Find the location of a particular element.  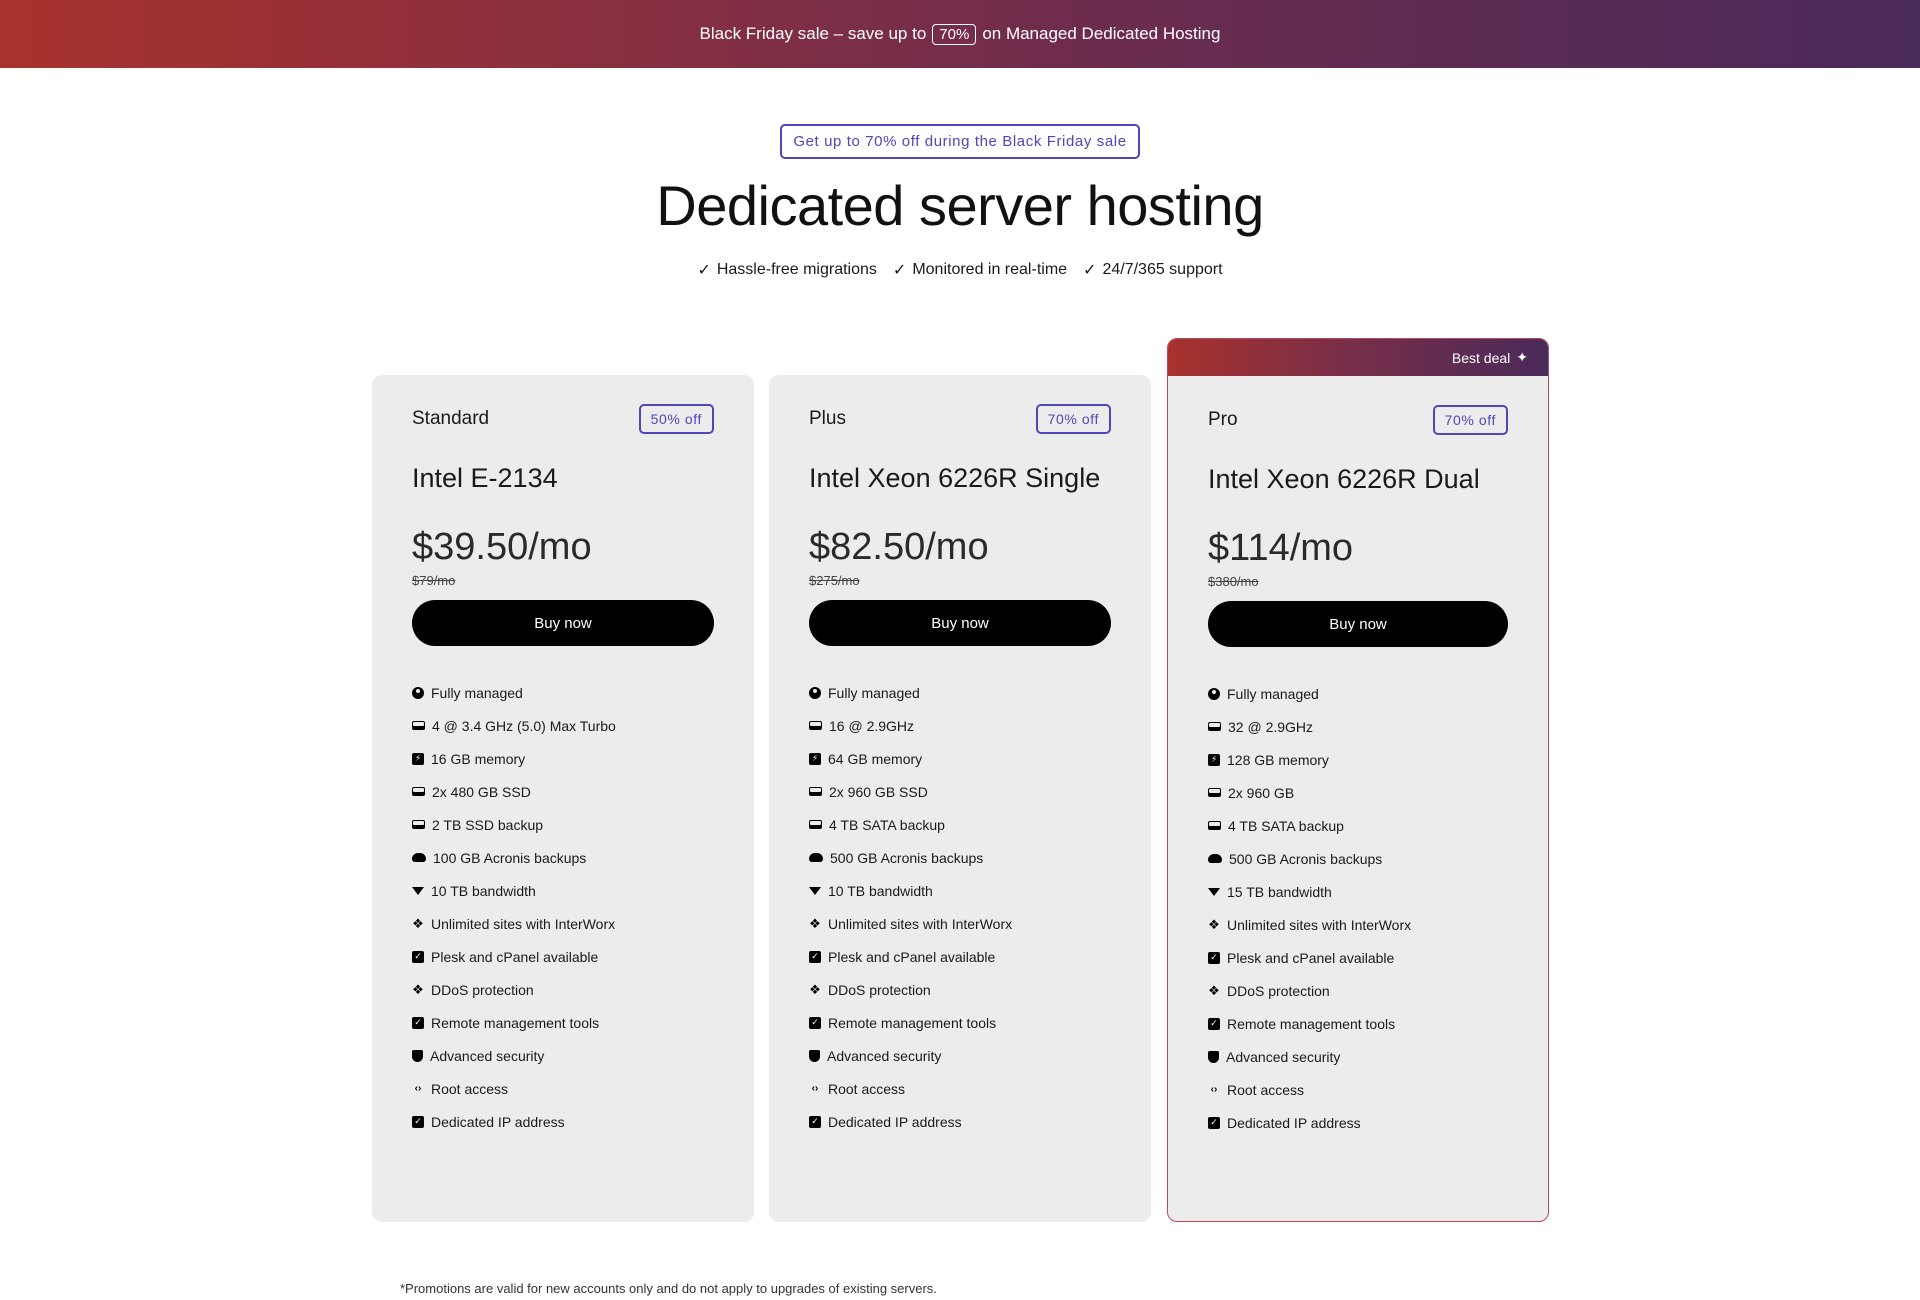

spec-item: ⚡ 16 GB memory is located at coordinates (563, 758).